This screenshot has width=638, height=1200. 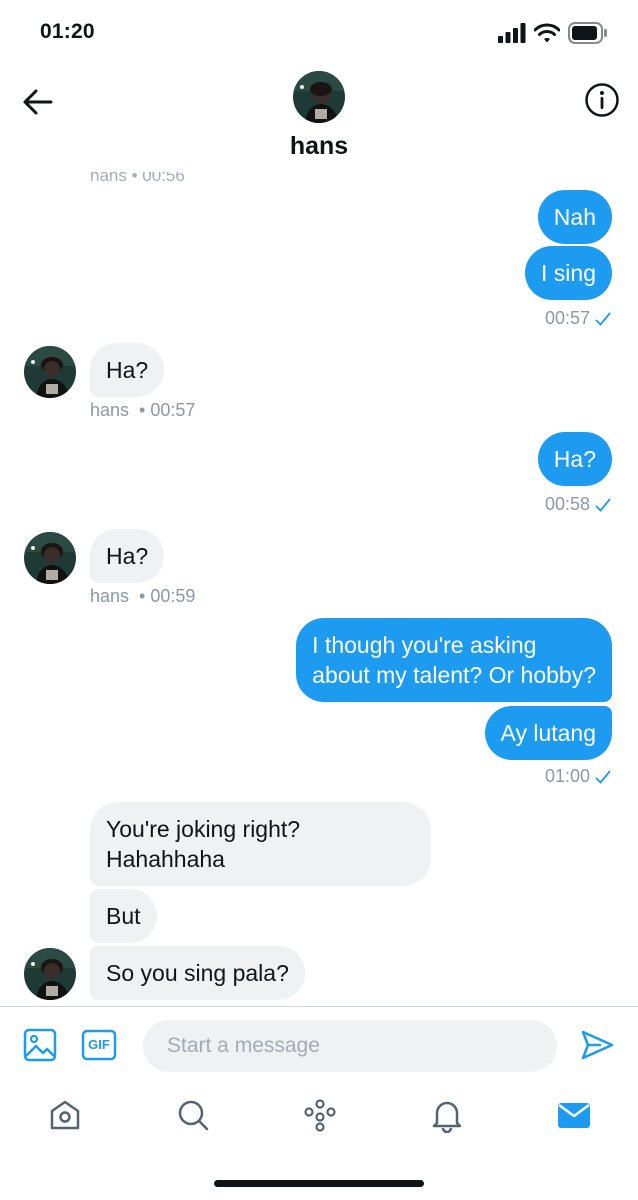 What do you see at coordinates (67, 31) in the screenshot?
I see `status-time: 01:20` at bounding box center [67, 31].